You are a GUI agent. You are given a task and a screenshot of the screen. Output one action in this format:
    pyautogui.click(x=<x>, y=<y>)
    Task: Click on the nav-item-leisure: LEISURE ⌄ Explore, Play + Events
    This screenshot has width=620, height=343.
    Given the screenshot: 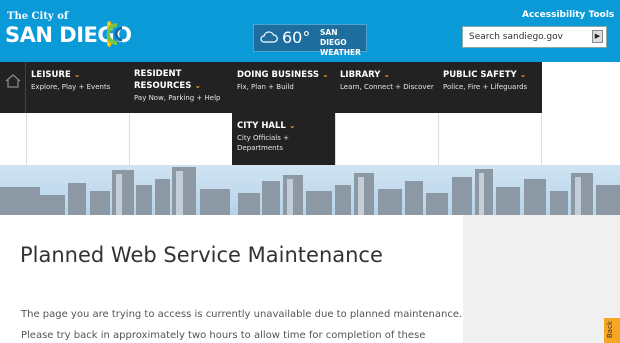 What is the action you would take?
    pyautogui.click(x=77, y=87)
    